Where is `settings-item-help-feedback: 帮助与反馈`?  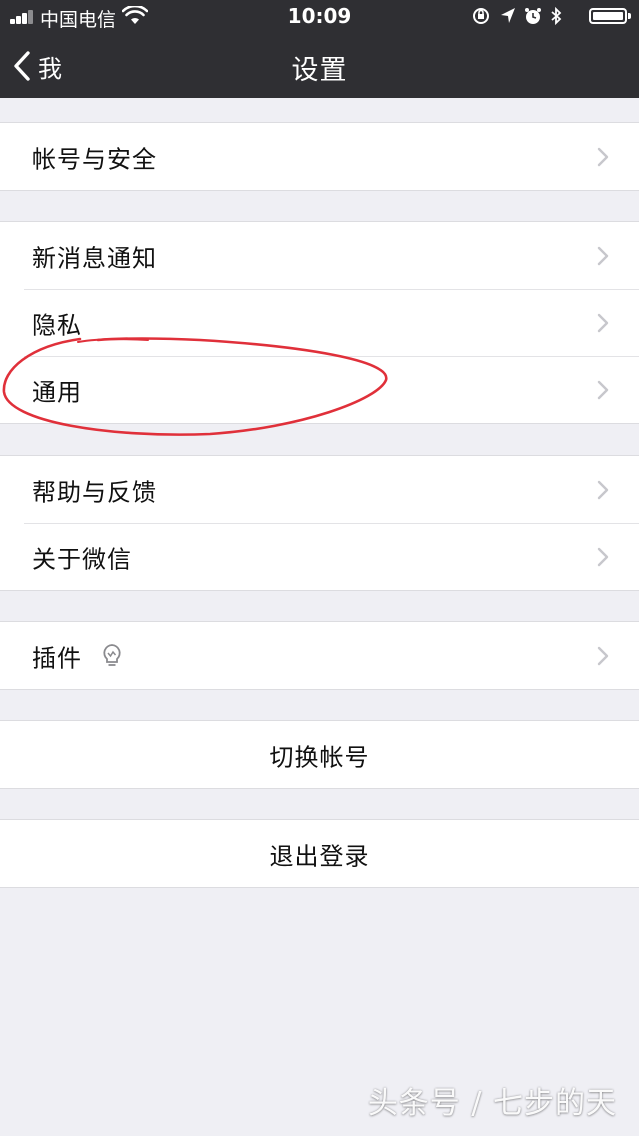
settings-item-help-feedback: 帮助与反馈 is located at coordinates (319, 489).